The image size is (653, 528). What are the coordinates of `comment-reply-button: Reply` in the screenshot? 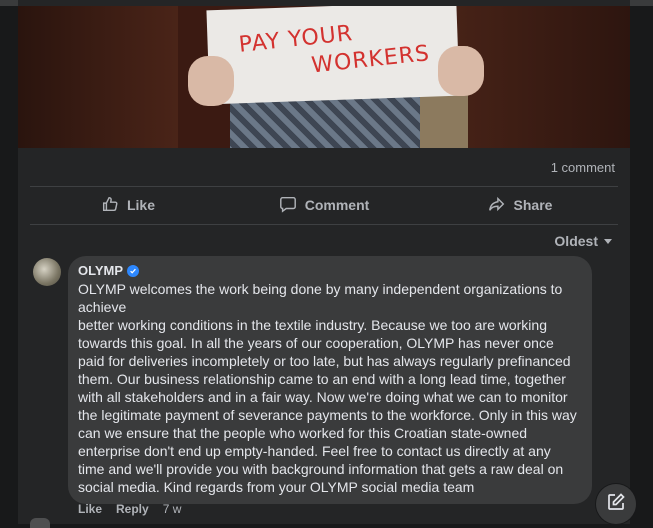 It's located at (132, 509).